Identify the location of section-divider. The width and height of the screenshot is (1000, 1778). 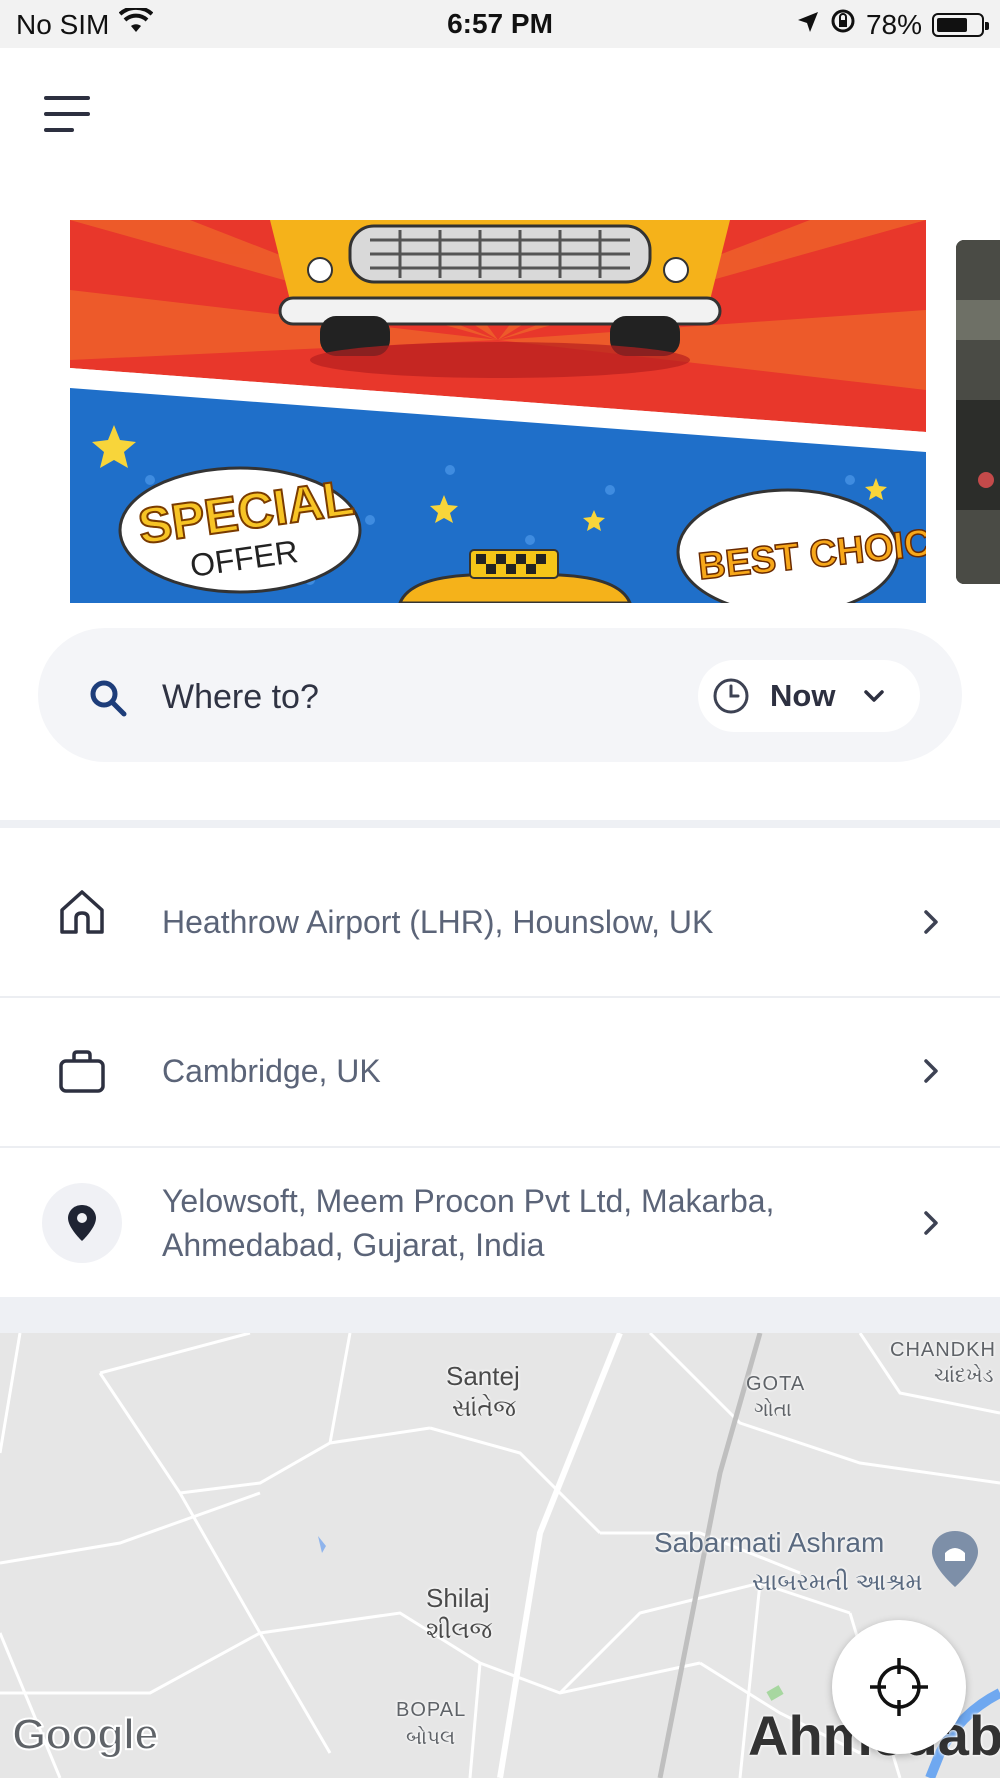
(500, 824).